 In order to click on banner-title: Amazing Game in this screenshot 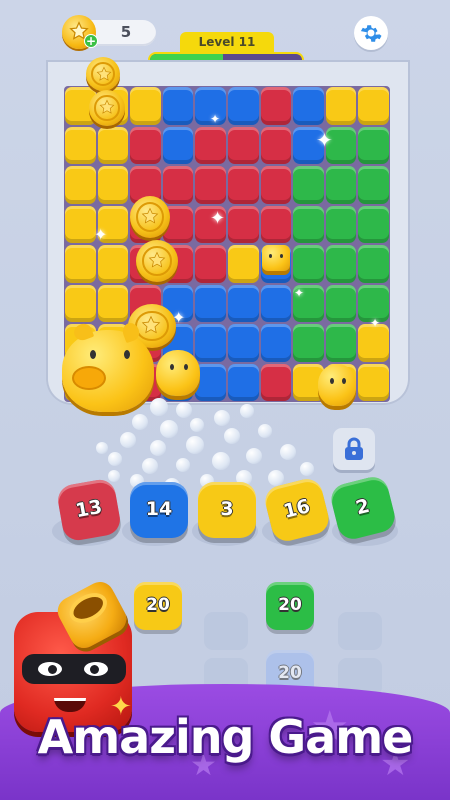, I will do `click(225, 737)`.